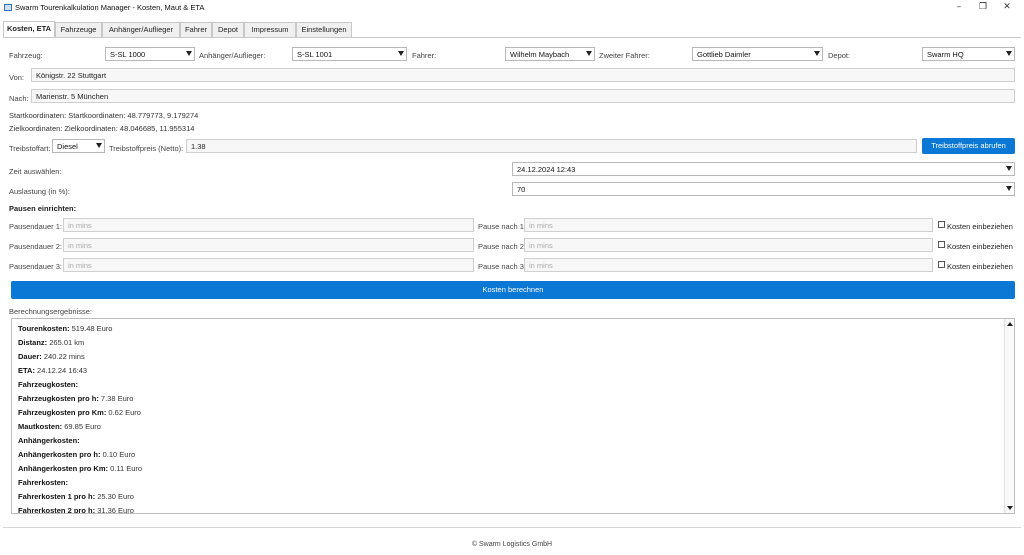 Image resolution: width=1024 pixels, height=555 pixels. What do you see at coordinates (1010, 324) in the screenshot?
I see `scroll-up-icon` at bounding box center [1010, 324].